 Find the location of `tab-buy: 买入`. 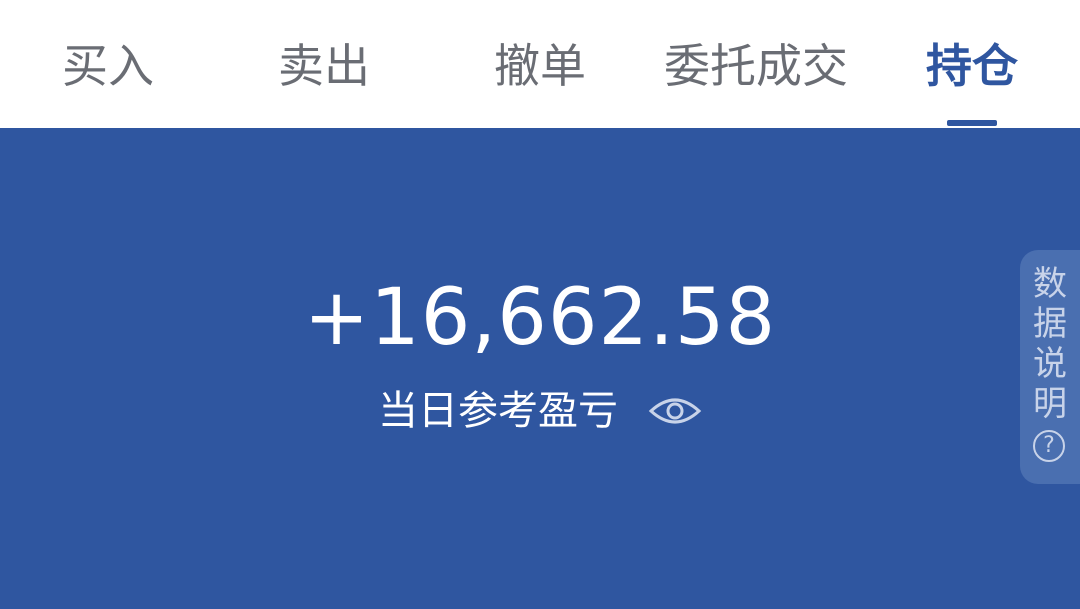

tab-buy: 买入 is located at coordinates (108, 66).